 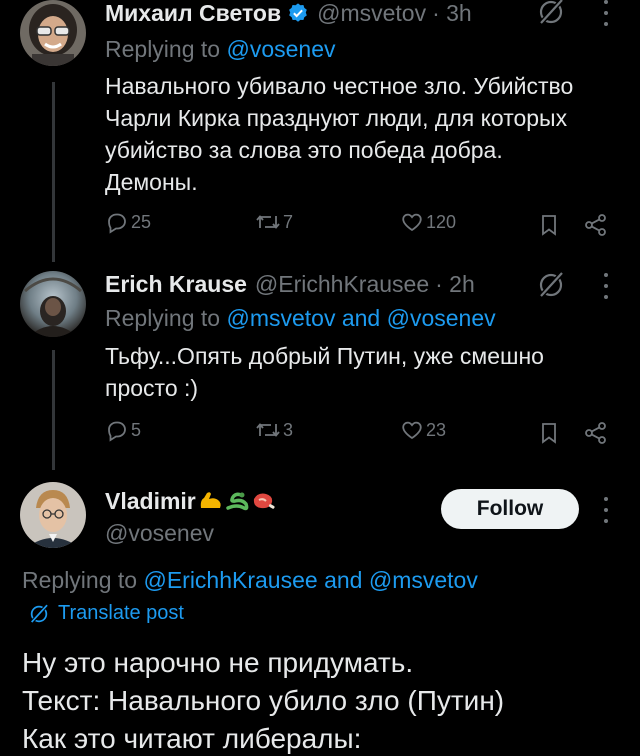 I want to click on reply-count: 25, so click(x=141, y=221).